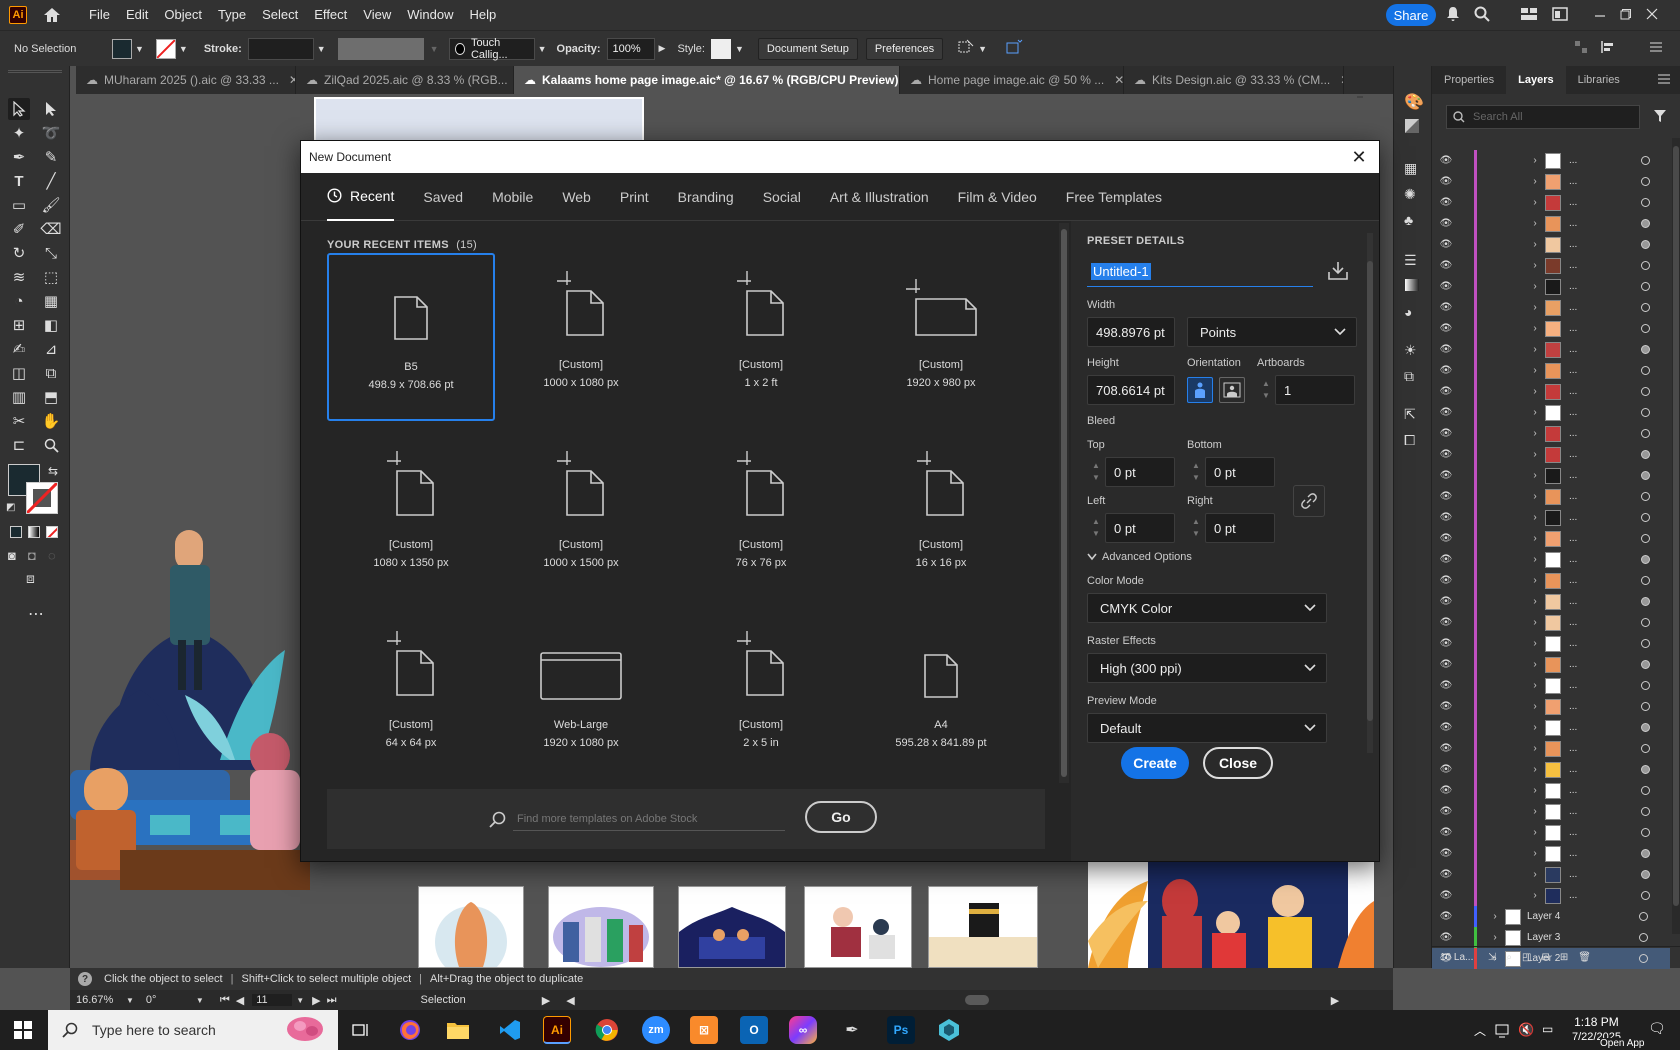 Image resolution: width=1680 pixels, height=1050 pixels. What do you see at coordinates (361, 197) in the screenshot?
I see `tab-recent: Recent` at bounding box center [361, 197].